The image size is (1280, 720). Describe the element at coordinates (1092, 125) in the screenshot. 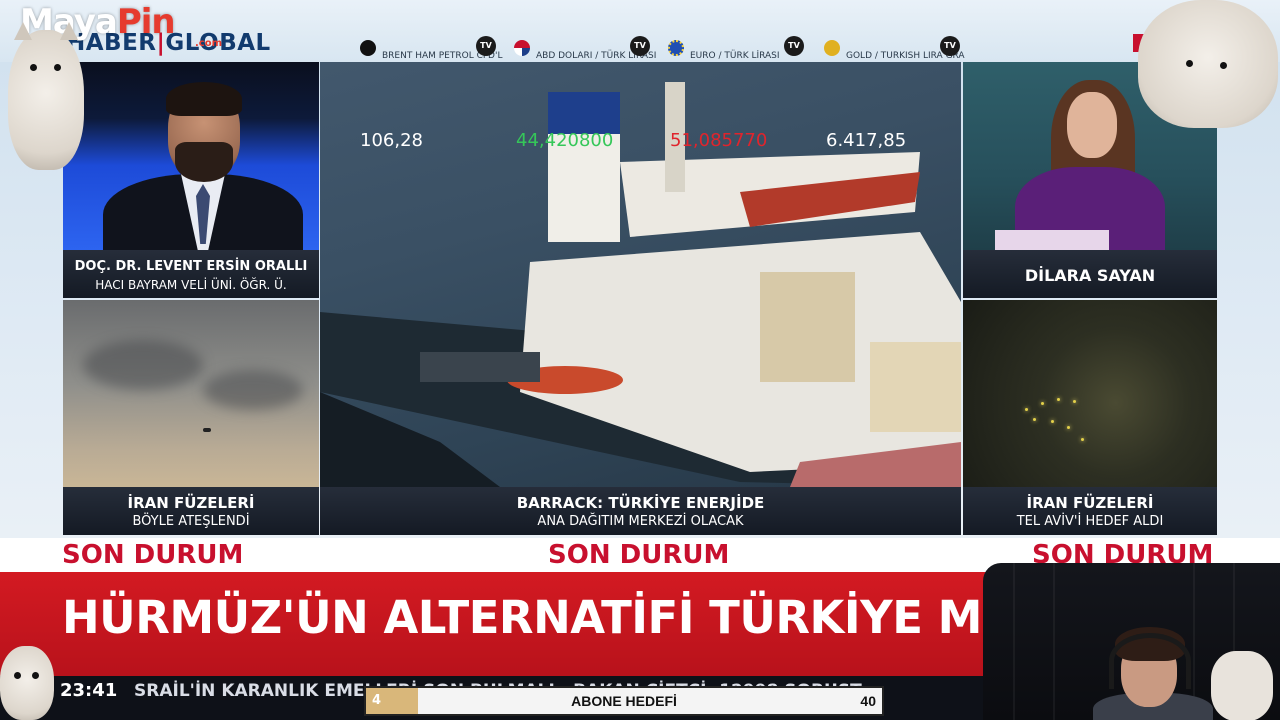

I see `anchor-face` at that location.